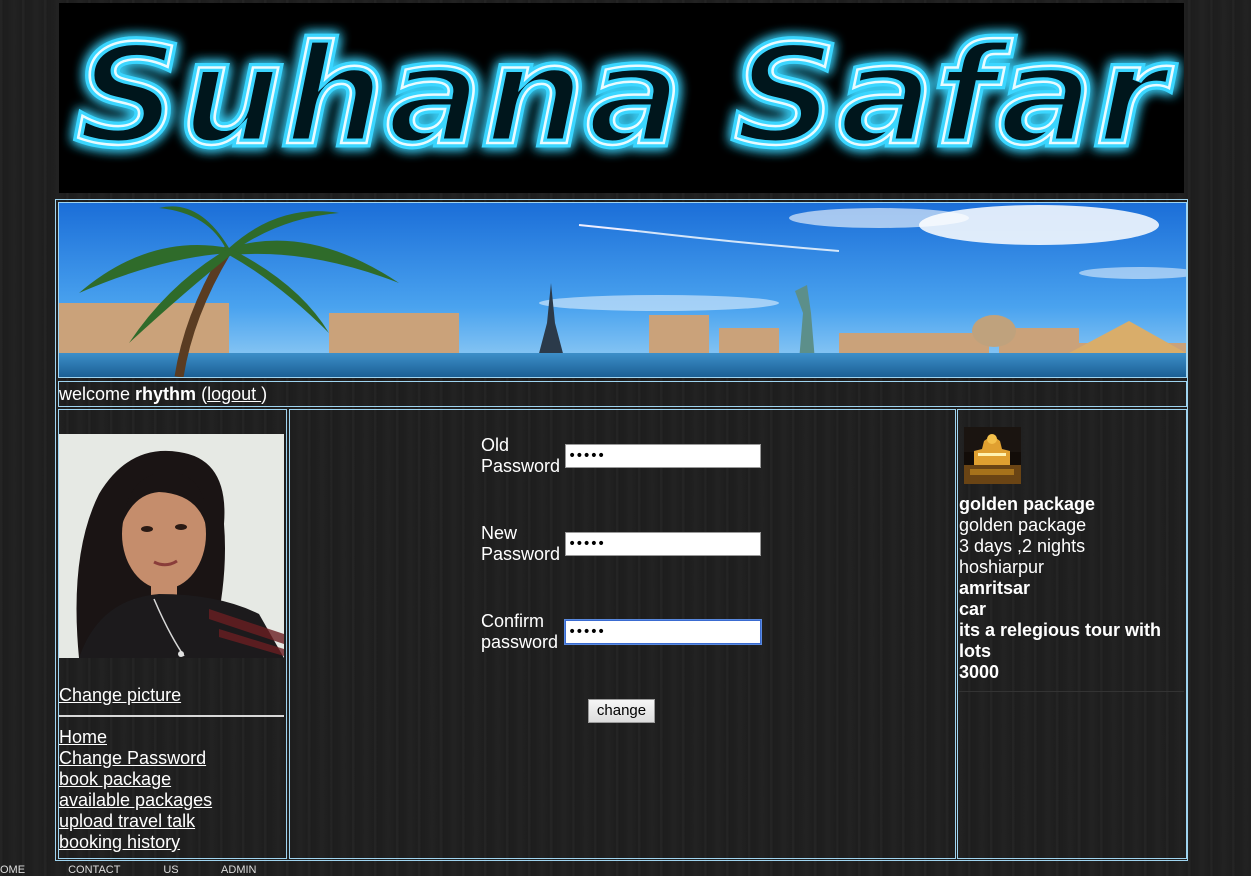  What do you see at coordinates (1071, 691) in the screenshot?
I see `package-separator` at bounding box center [1071, 691].